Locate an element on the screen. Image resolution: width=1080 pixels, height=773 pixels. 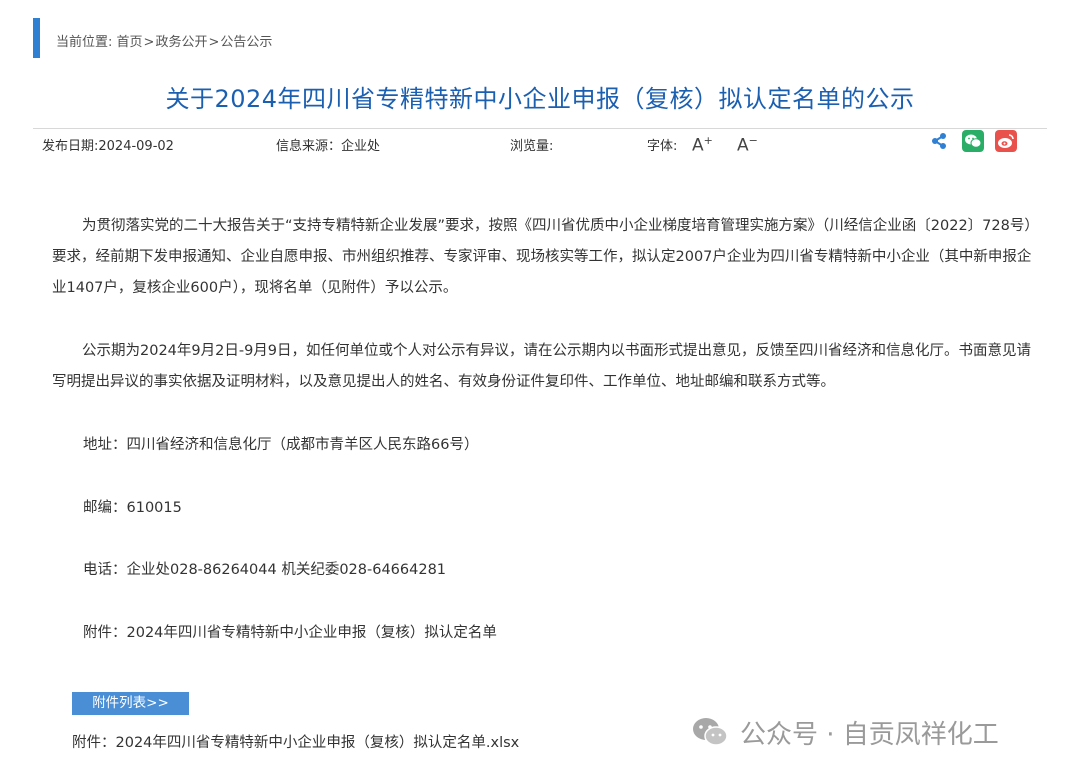
contact-address: 地址：四川省经济和信息化厅（成都市青羊区人民东路66号） is located at coordinates (281, 445).